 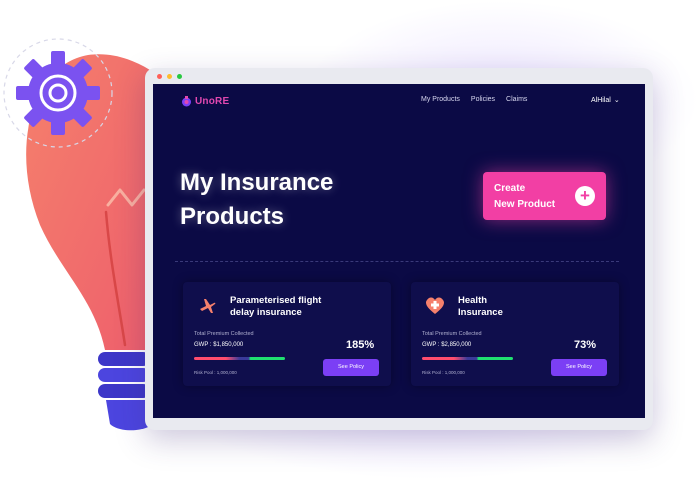 I want to click on card-title: Health Insurance, so click(x=523, y=307).